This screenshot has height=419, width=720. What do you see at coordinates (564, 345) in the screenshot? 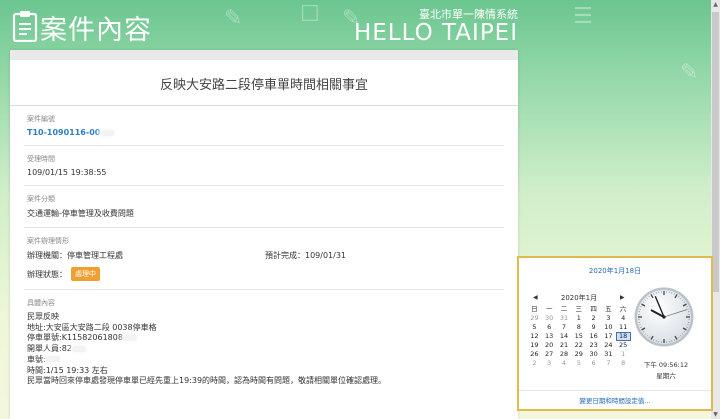
I see `calendar-day: 21` at bounding box center [564, 345].